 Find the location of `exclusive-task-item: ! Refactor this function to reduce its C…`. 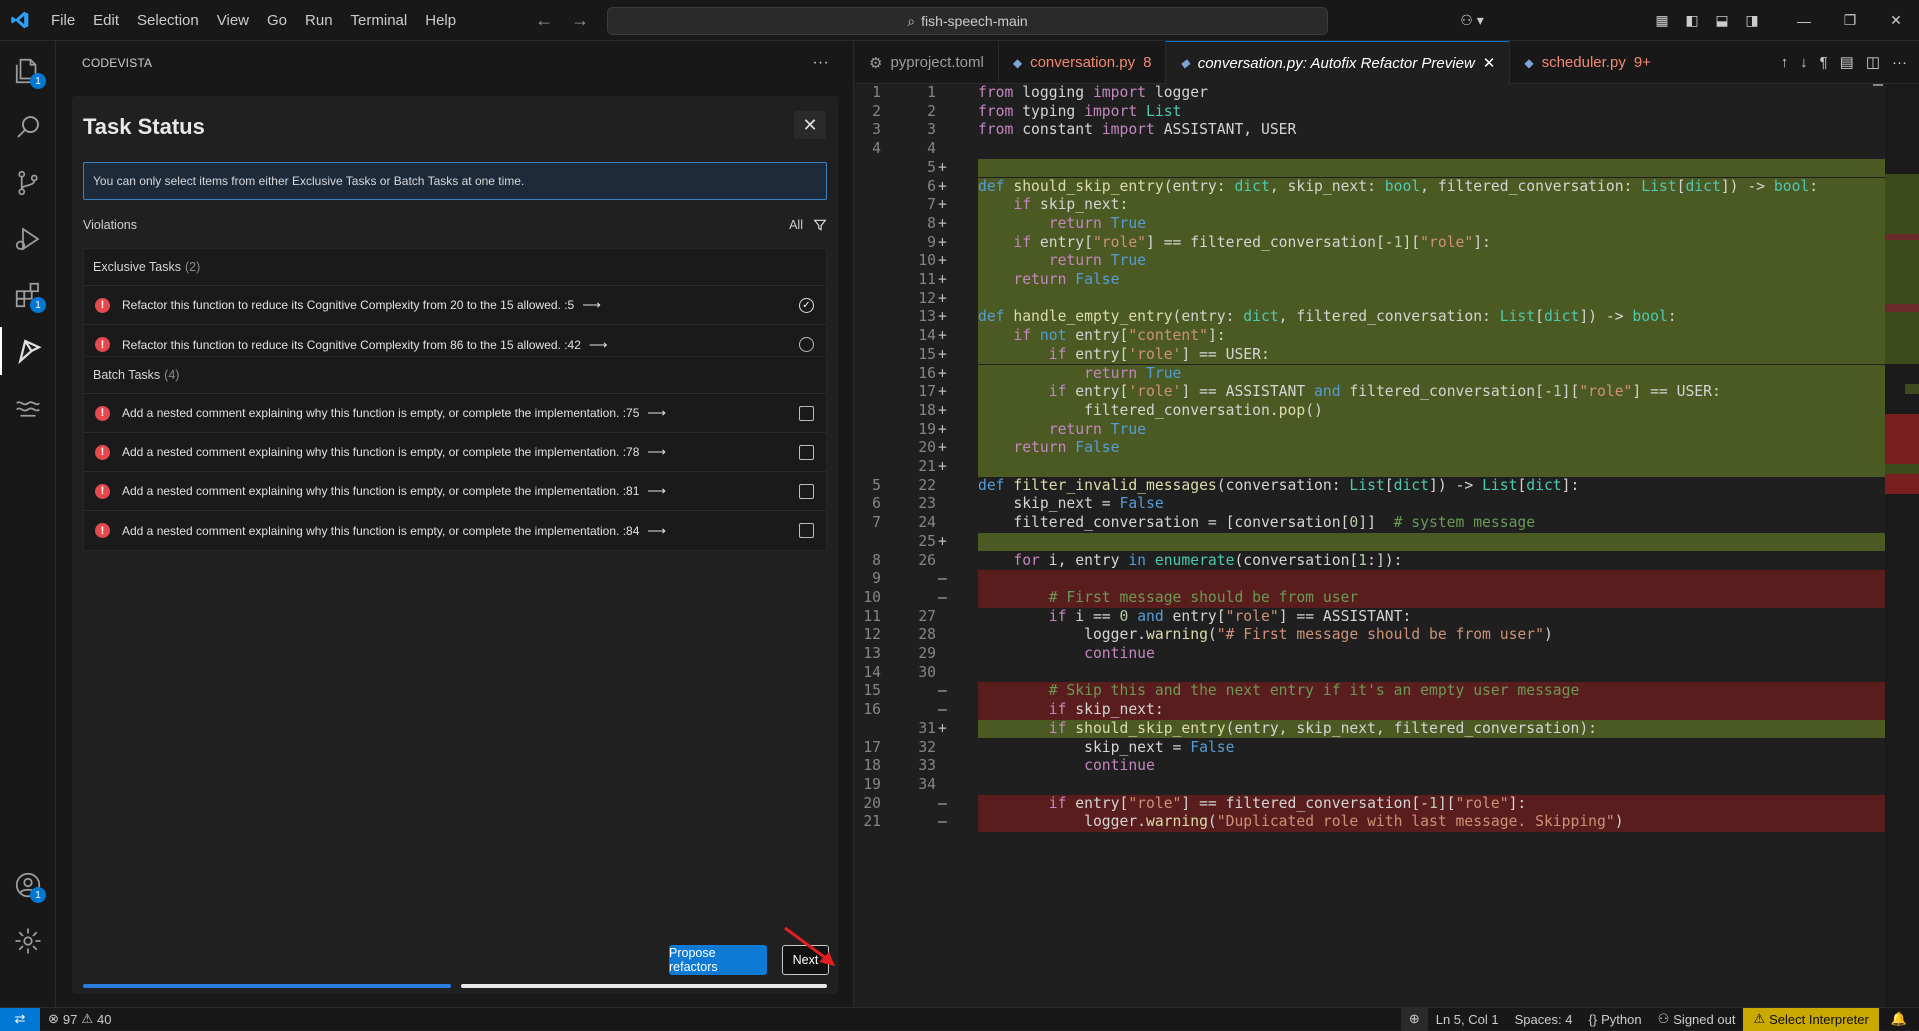

exclusive-task-item: ! Refactor this function to reduce its C… is located at coordinates (455, 305).